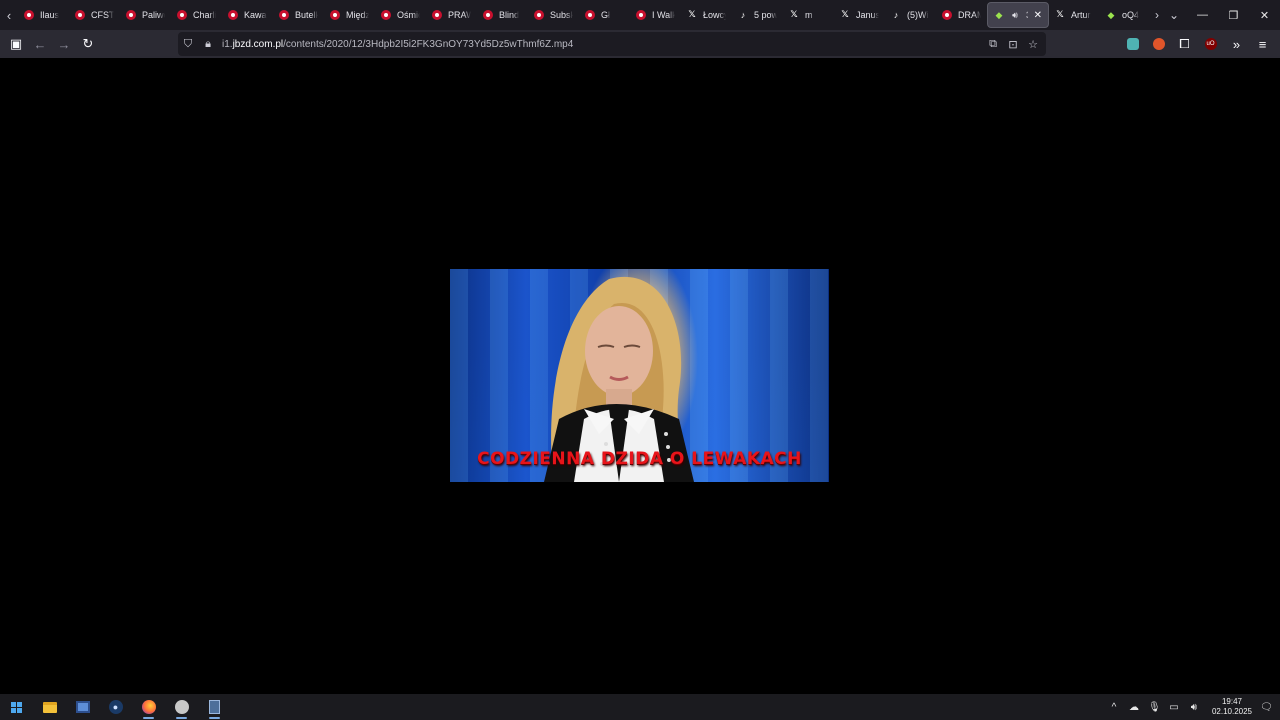 Image resolution: width=1280 pixels, height=720 pixels. I want to click on extension-shield-icon, so click(1132, 44).